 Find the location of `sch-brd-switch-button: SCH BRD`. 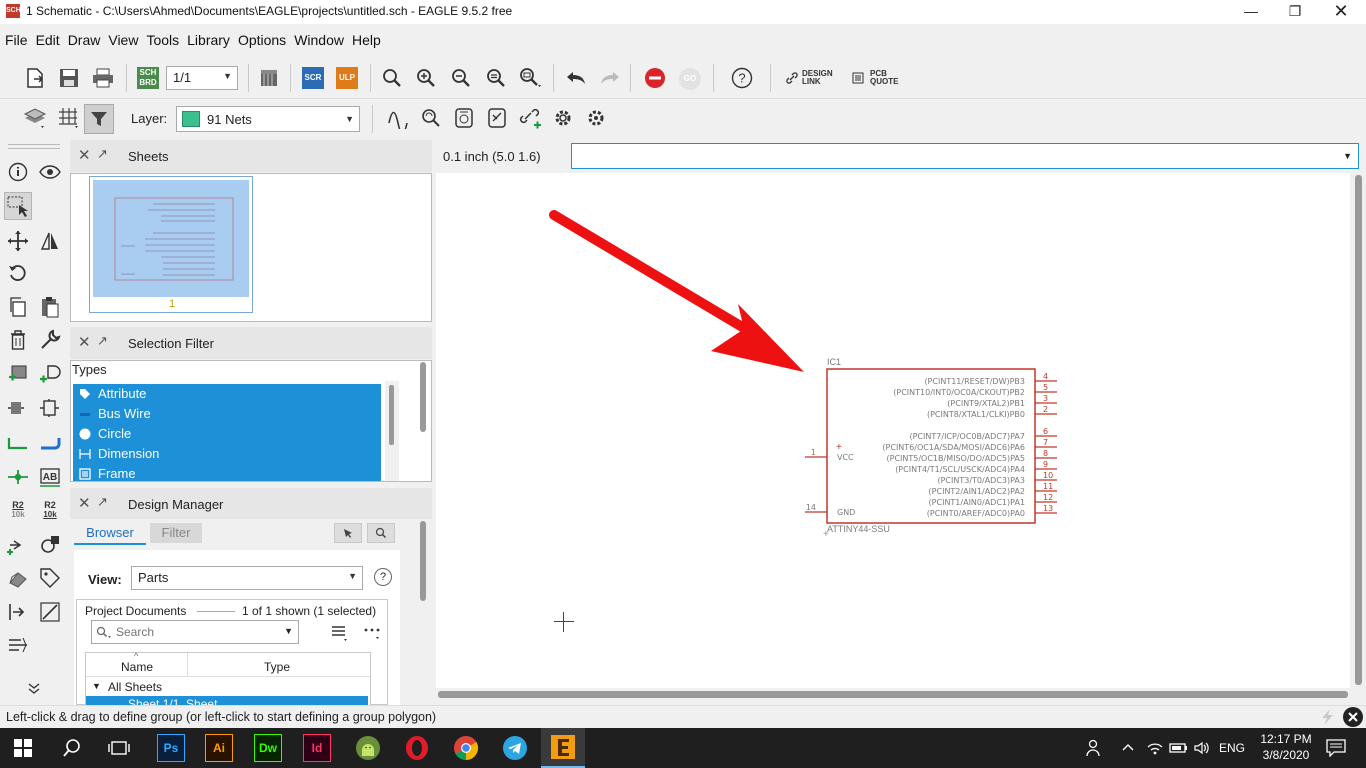

sch-brd-switch-button: SCH BRD is located at coordinates (148, 78).